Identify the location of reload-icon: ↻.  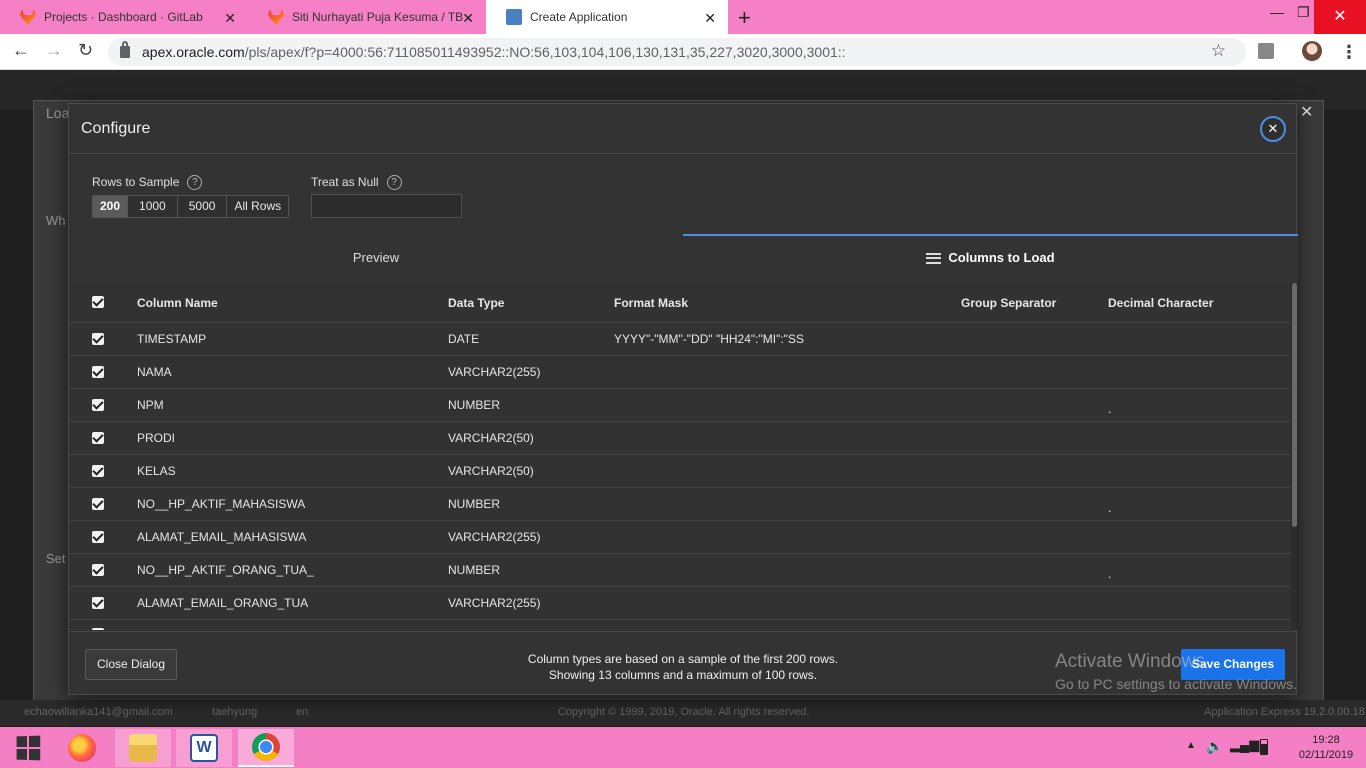
(85, 50).